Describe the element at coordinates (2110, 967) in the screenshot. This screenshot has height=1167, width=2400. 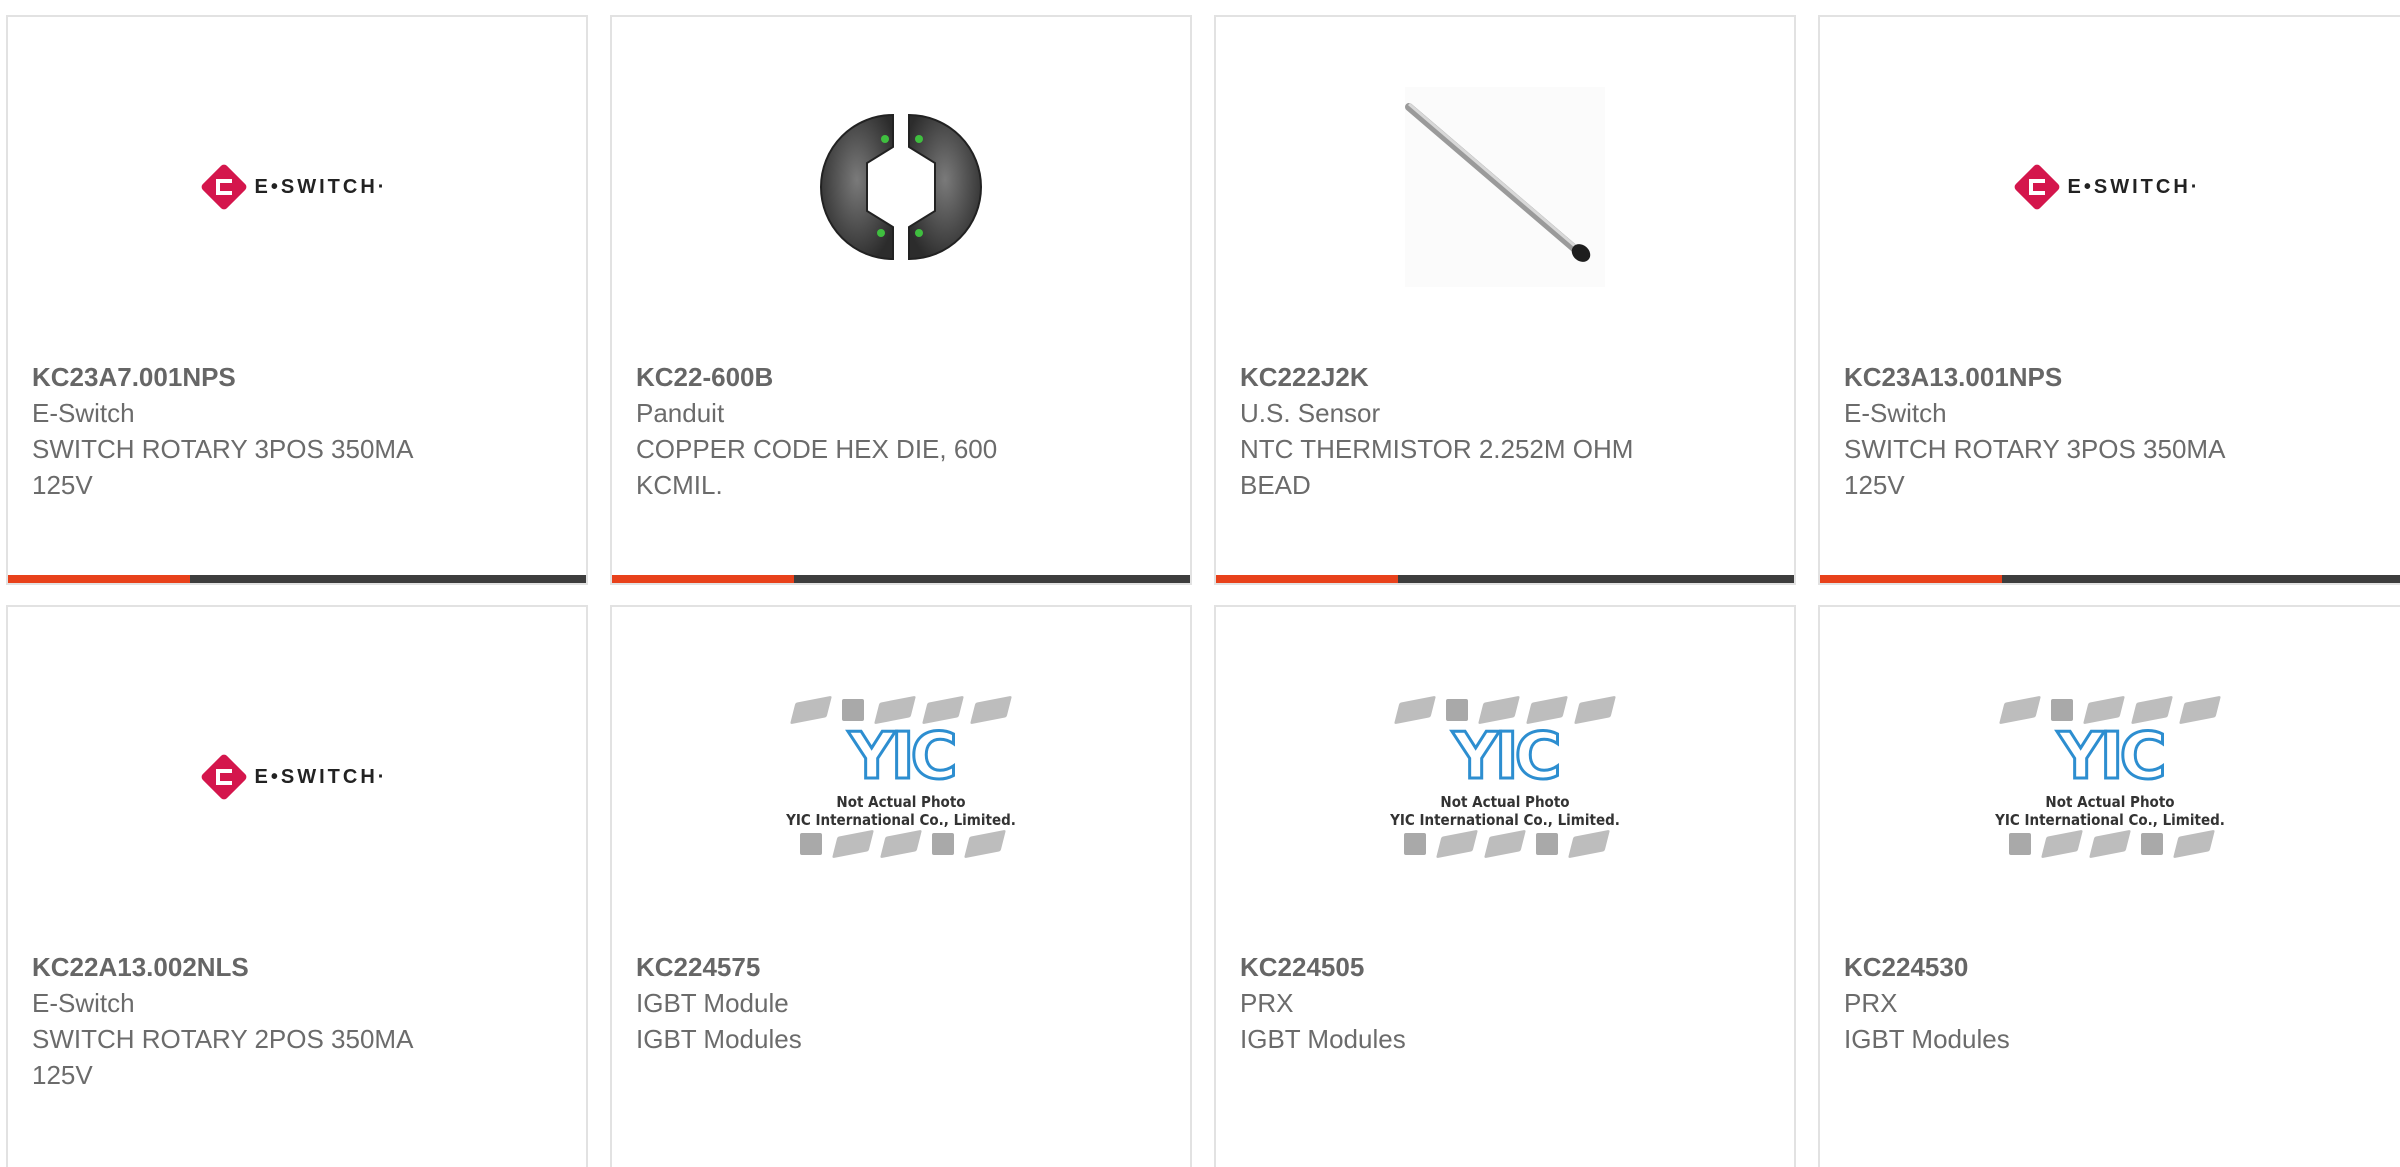
I see `part-number: KC224530` at that location.